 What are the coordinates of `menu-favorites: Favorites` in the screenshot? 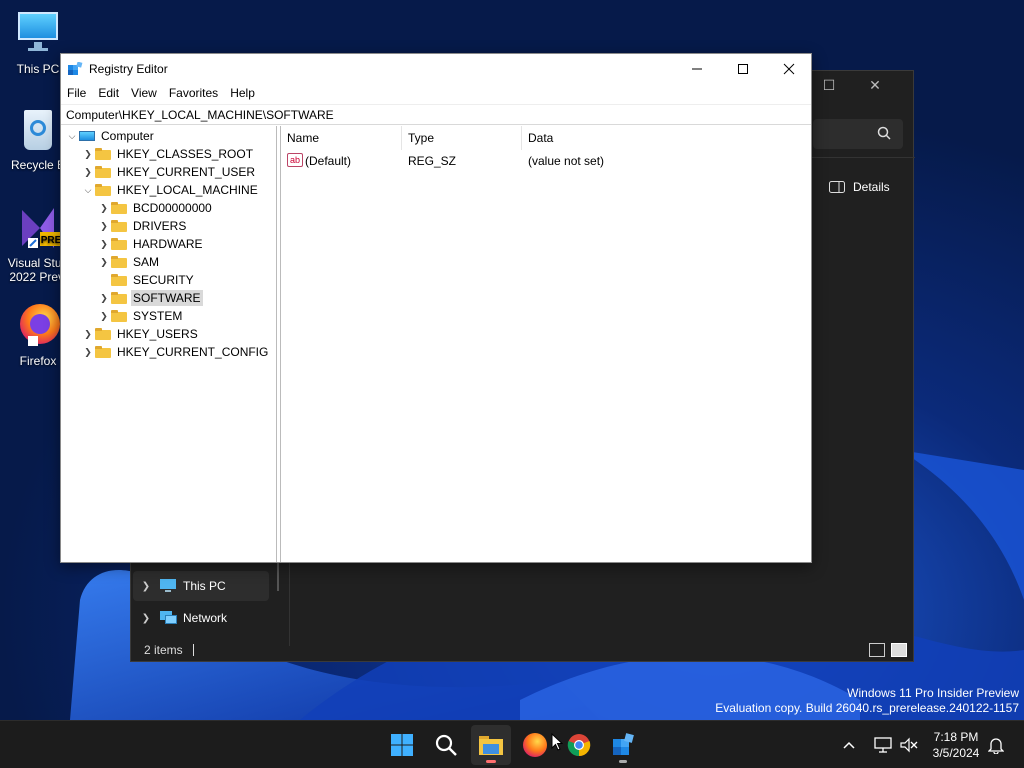 It's located at (193, 94).